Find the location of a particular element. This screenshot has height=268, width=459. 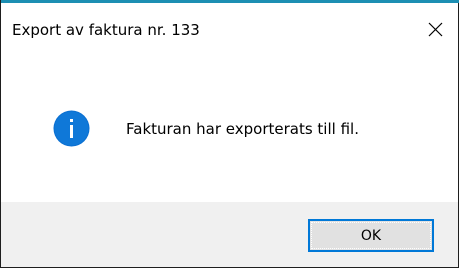

info-icon is located at coordinates (71, 128).